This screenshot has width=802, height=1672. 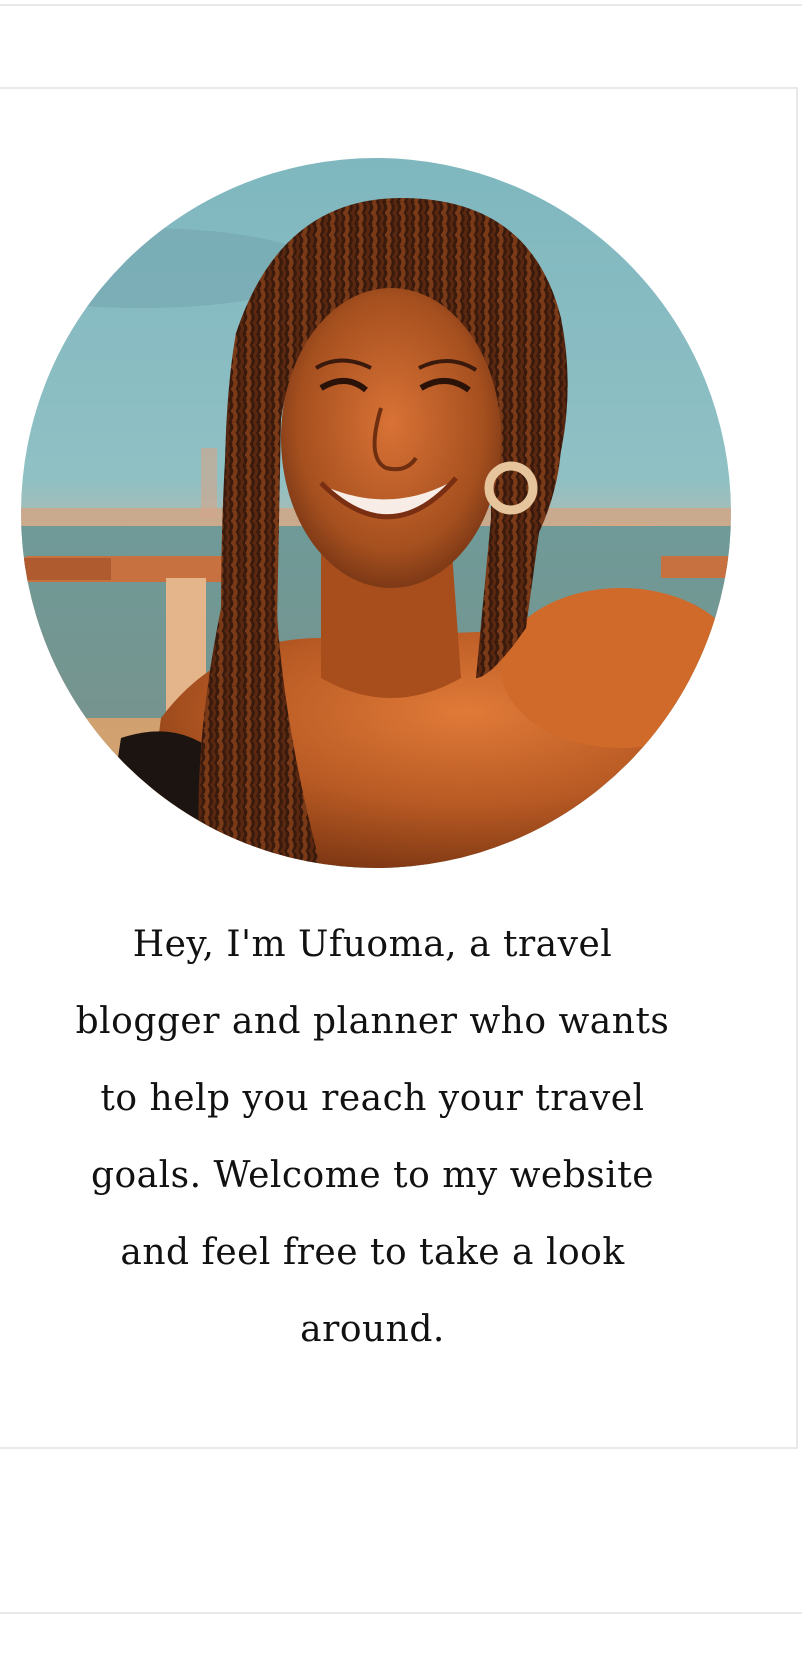 I want to click on bottom-divider, so click(x=401, y=1613).